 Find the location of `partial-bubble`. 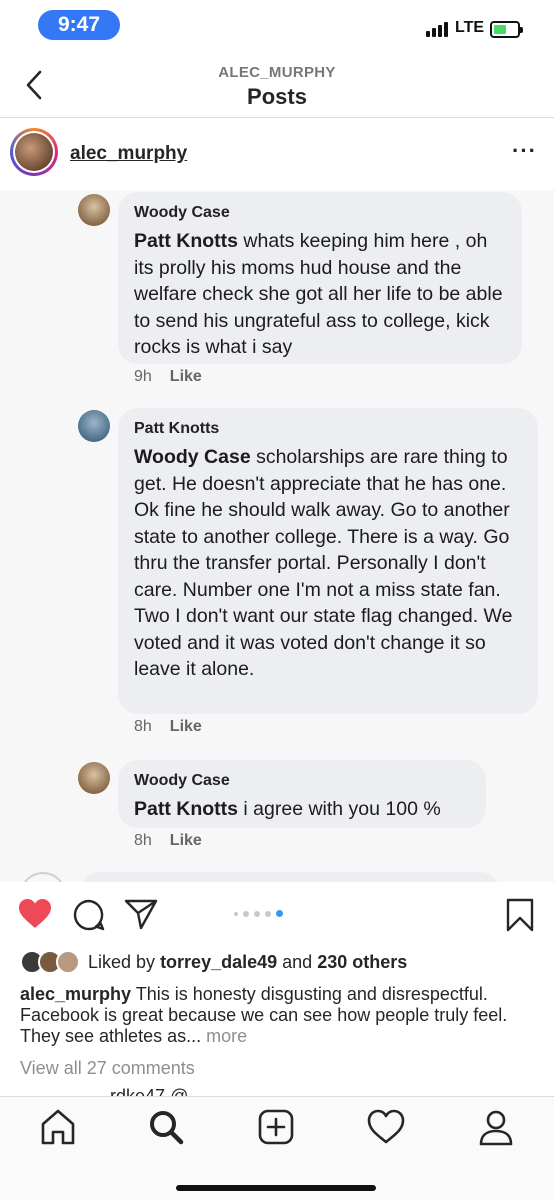

partial-bubble is located at coordinates (290, 877).